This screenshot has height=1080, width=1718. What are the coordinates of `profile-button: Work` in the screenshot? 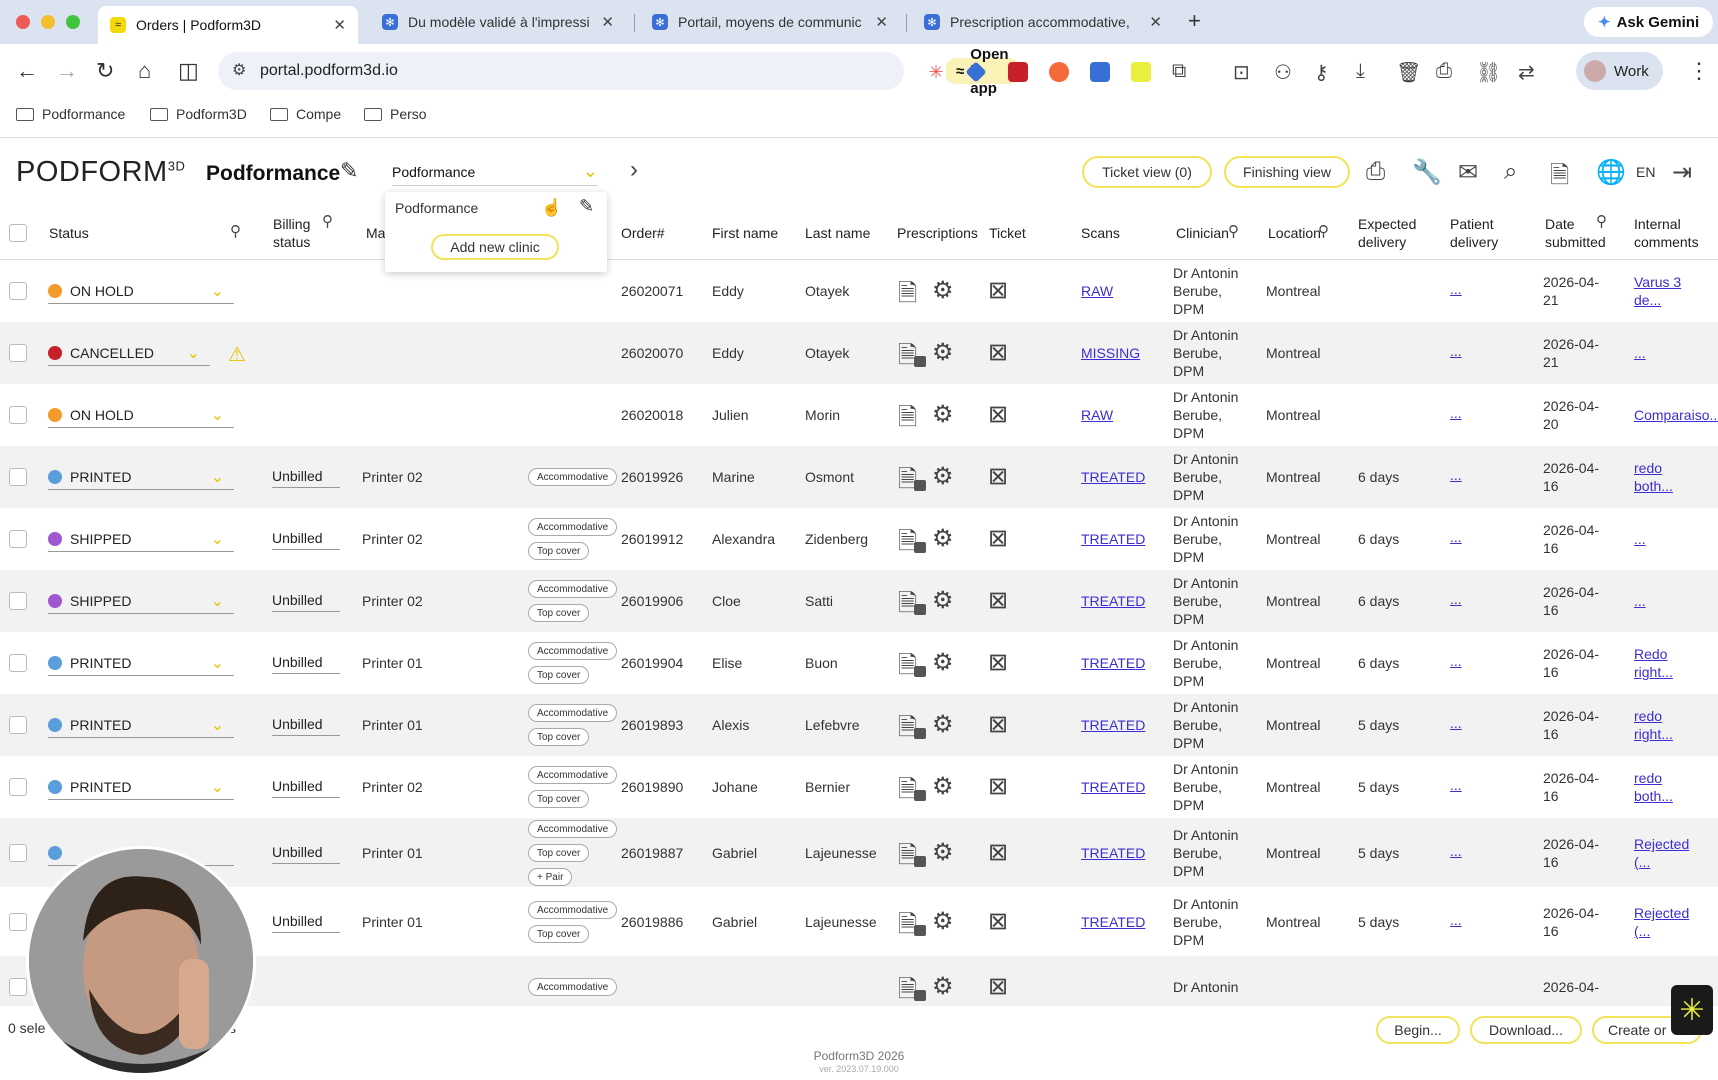 It's located at (1619, 71).